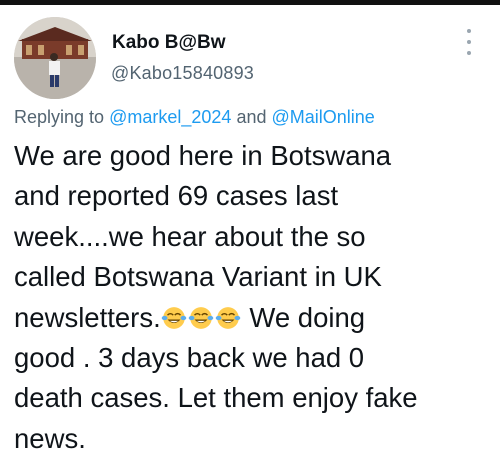 The height and width of the screenshot is (460, 500). What do you see at coordinates (250, 2) in the screenshot?
I see `top-border` at bounding box center [250, 2].